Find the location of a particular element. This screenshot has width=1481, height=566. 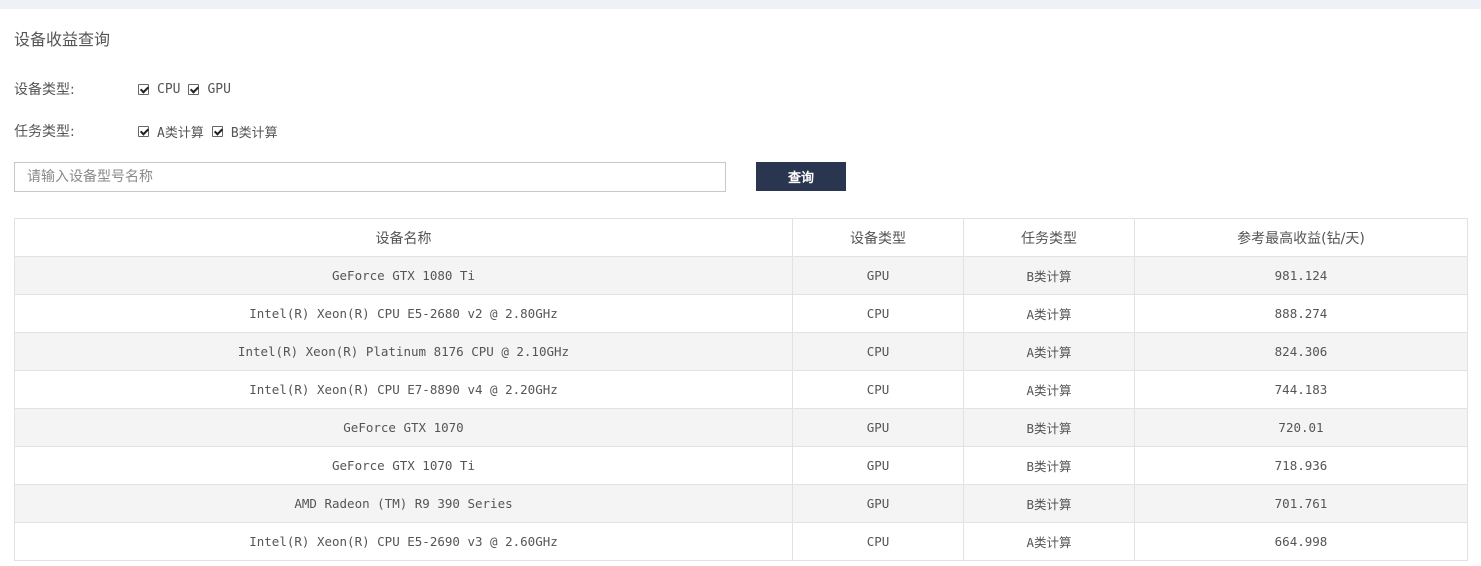

header-device-type: 设备类型 is located at coordinates (878, 237).